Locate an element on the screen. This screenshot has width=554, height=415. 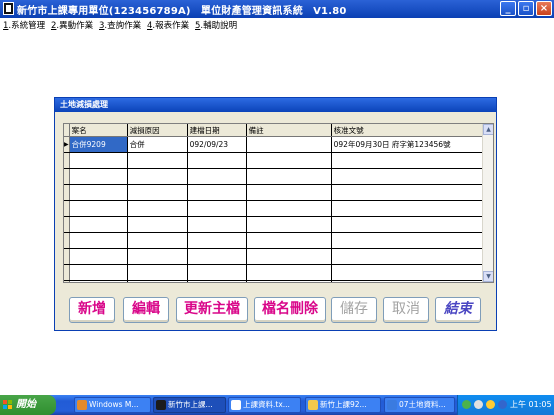
menu-query: 3.查詢作業 is located at coordinates (120, 25).